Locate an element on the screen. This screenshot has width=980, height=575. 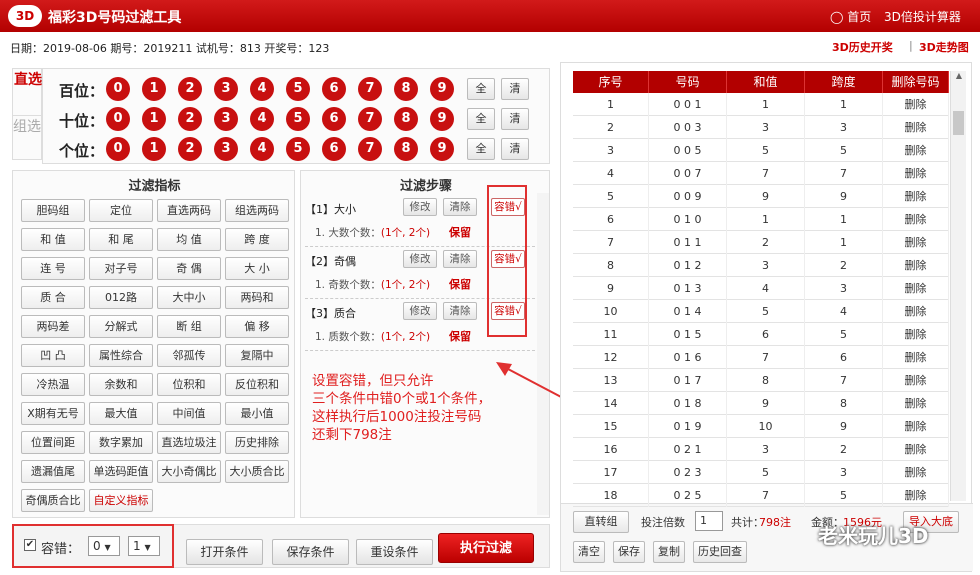
indicator-button-39: 大小质合比 is located at coordinates (257, 471).